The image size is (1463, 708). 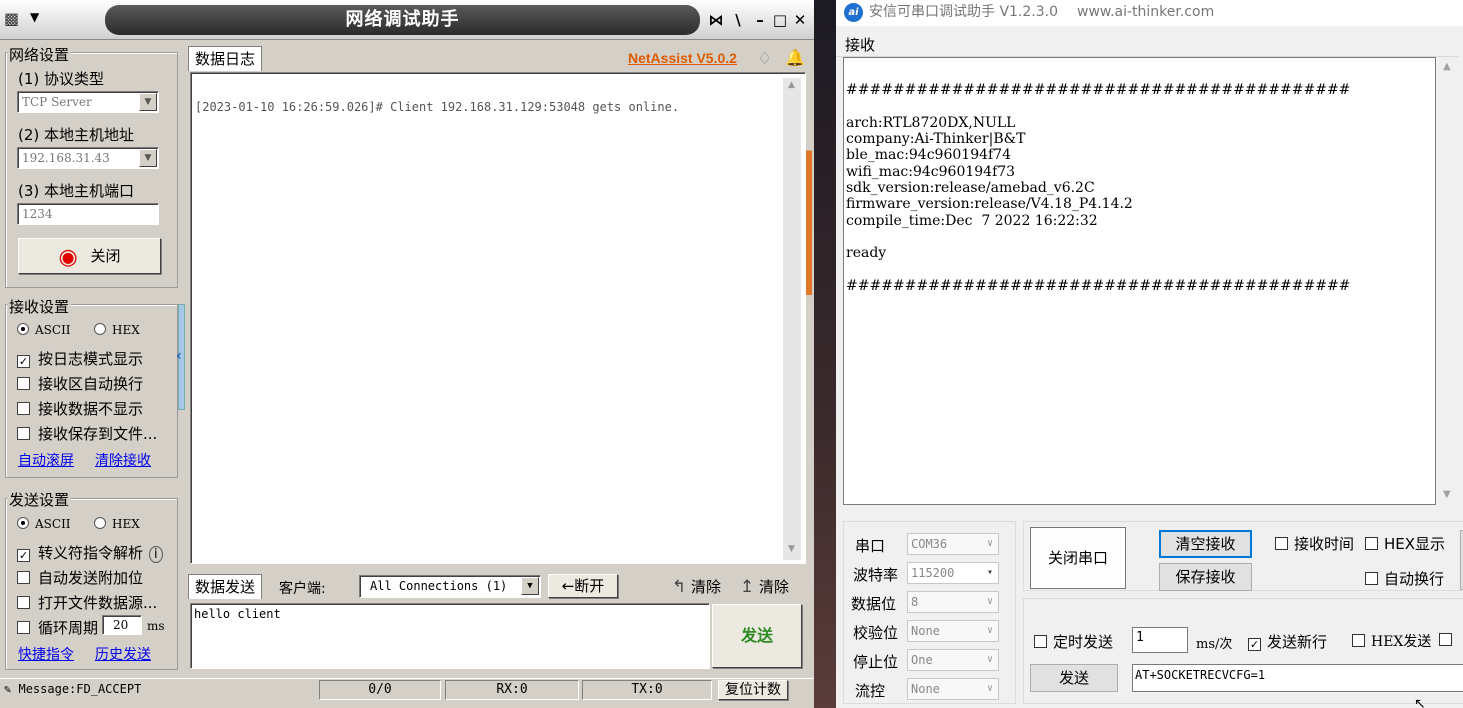 I want to click on host-address-select: 192.168.31.43 ▼, so click(x=88, y=158).